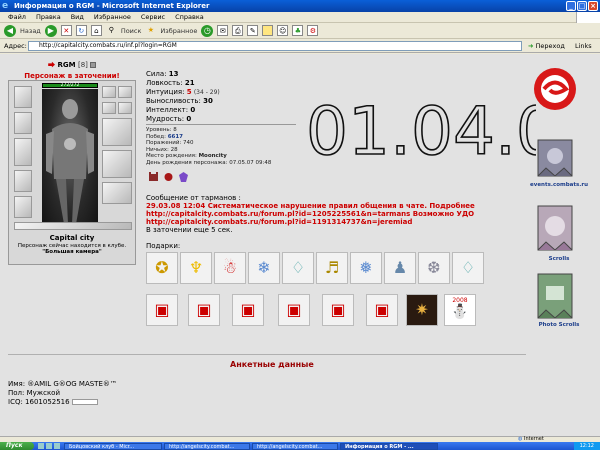  Describe the element at coordinates (559, 325) in the screenshot. I see `photo-scrolls-link: Photo Scrolls` at that location.